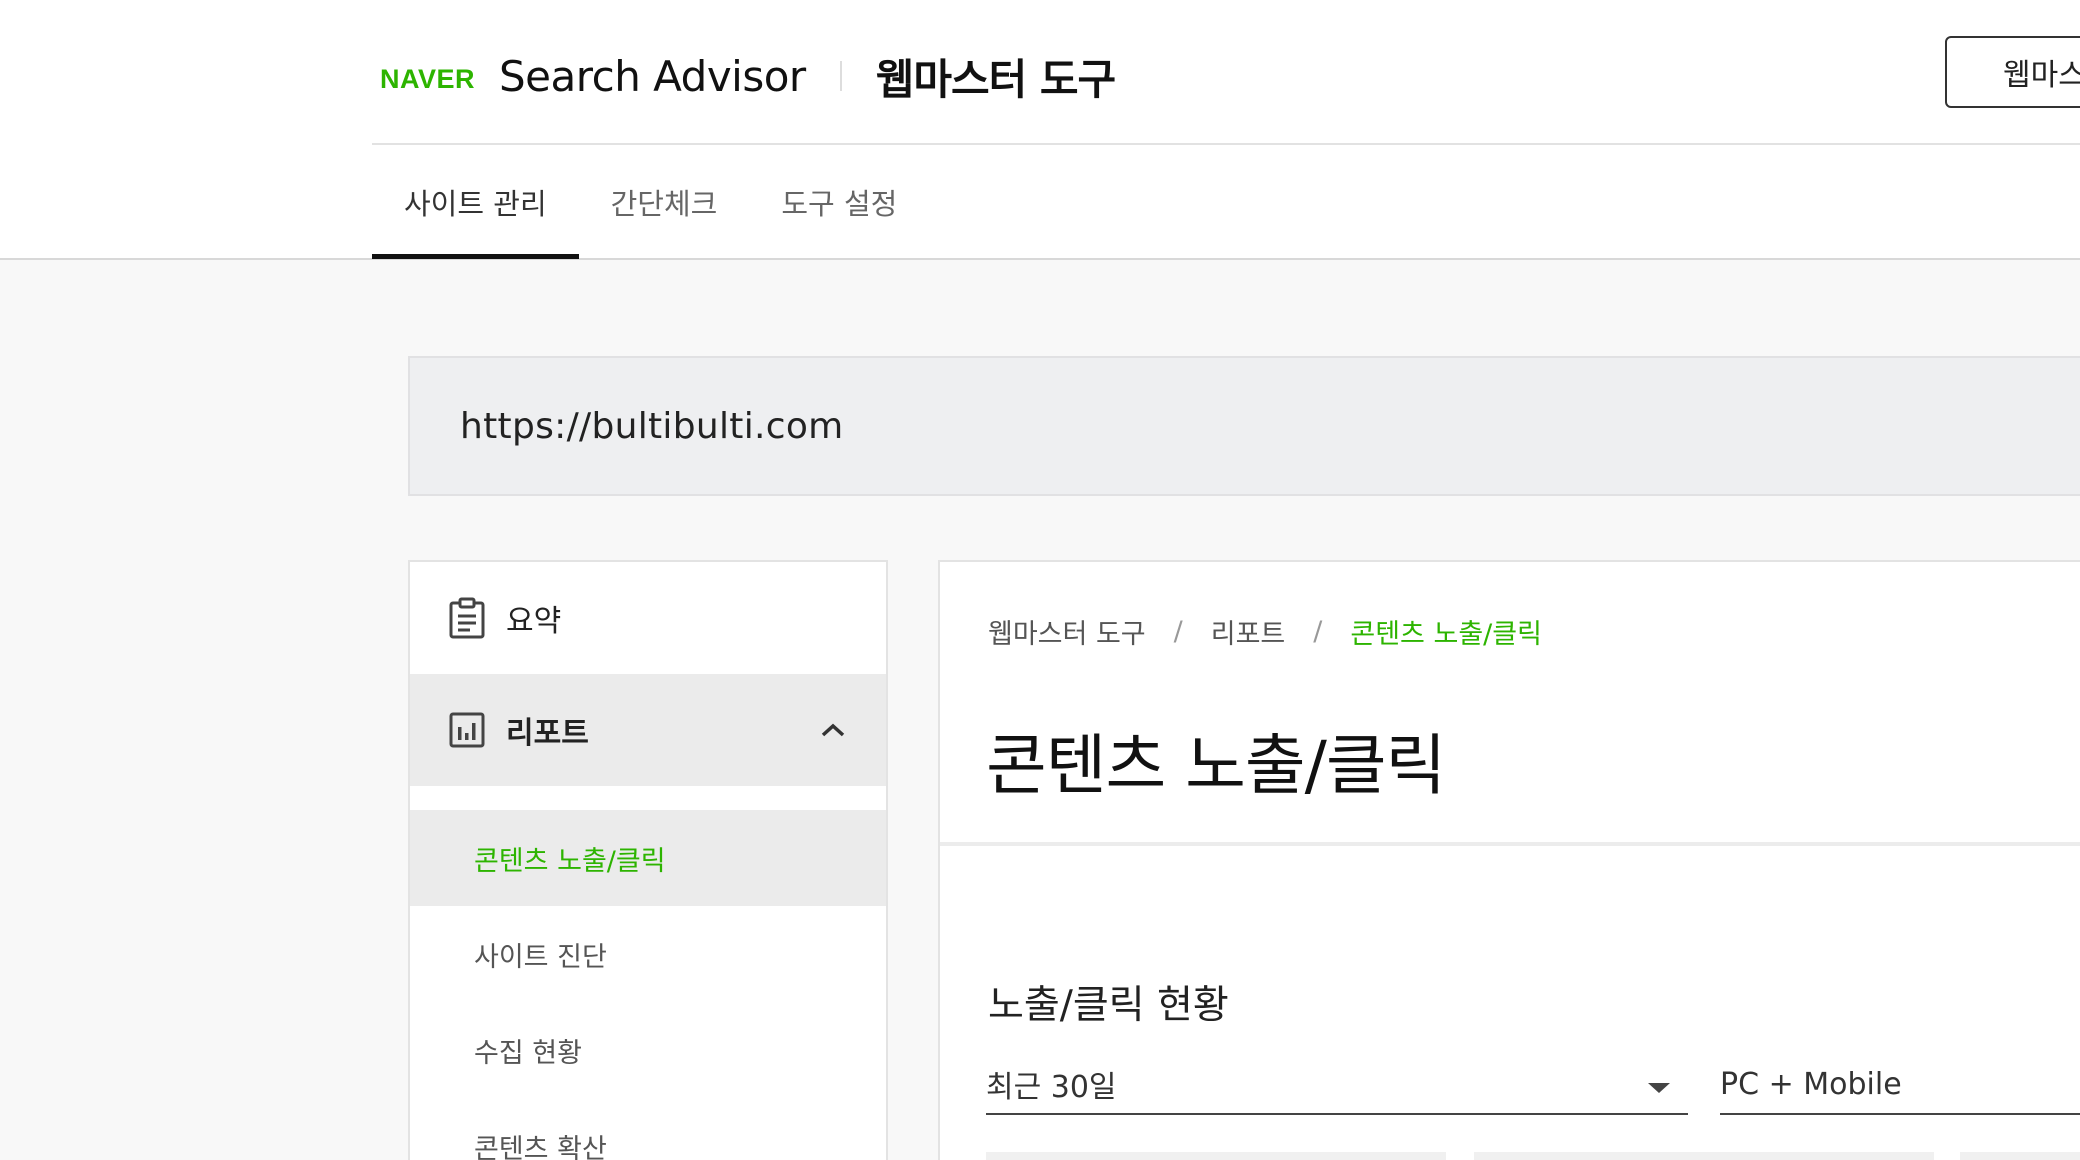  Describe the element at coordinates (1248, 631) in the screenshot. I see `breadcrumb-item: 리포트` at that location.